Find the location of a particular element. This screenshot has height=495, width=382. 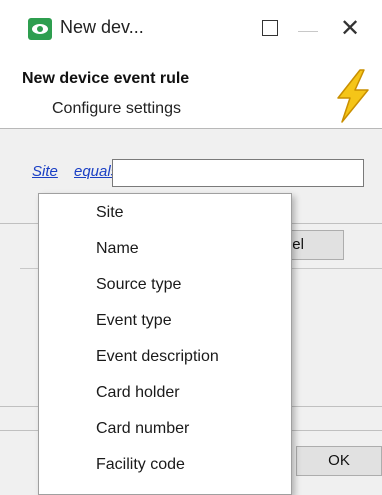

menu-item-facility-code: Facility code is located at coordinates (140, 465).